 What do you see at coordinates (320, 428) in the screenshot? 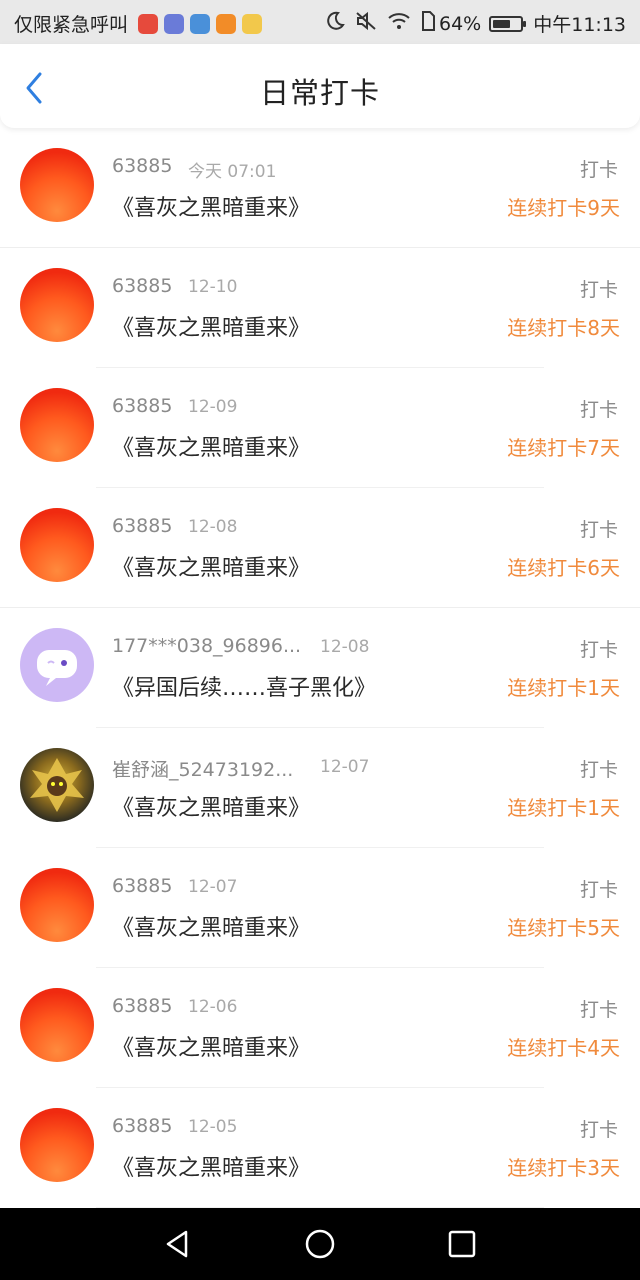
I see `checkin-row: 63885 12-09 《喜灰之黑暗重来》 打卡连续打卡7天` at bounding box center [320, 428].